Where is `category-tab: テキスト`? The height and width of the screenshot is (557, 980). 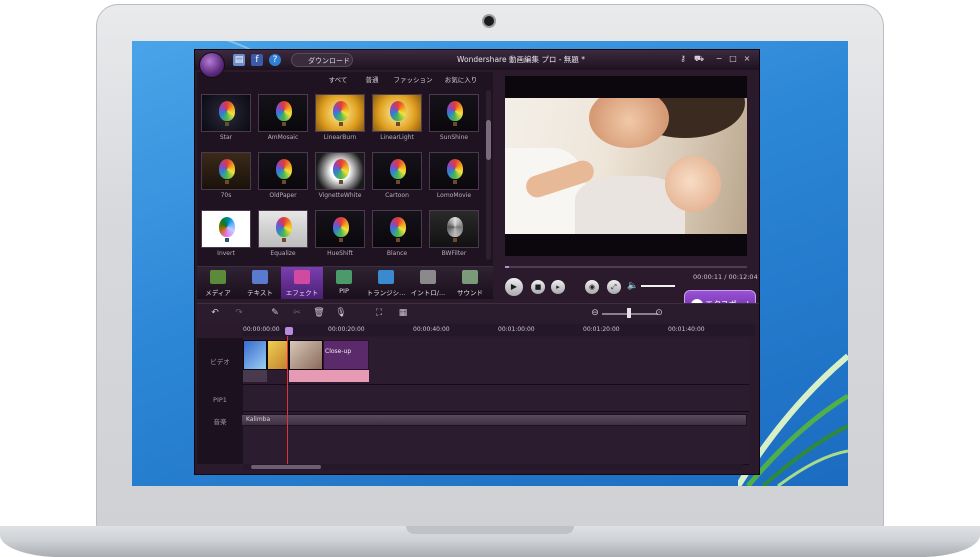
category-tab: テキスト is located at coordinates (260, 283).